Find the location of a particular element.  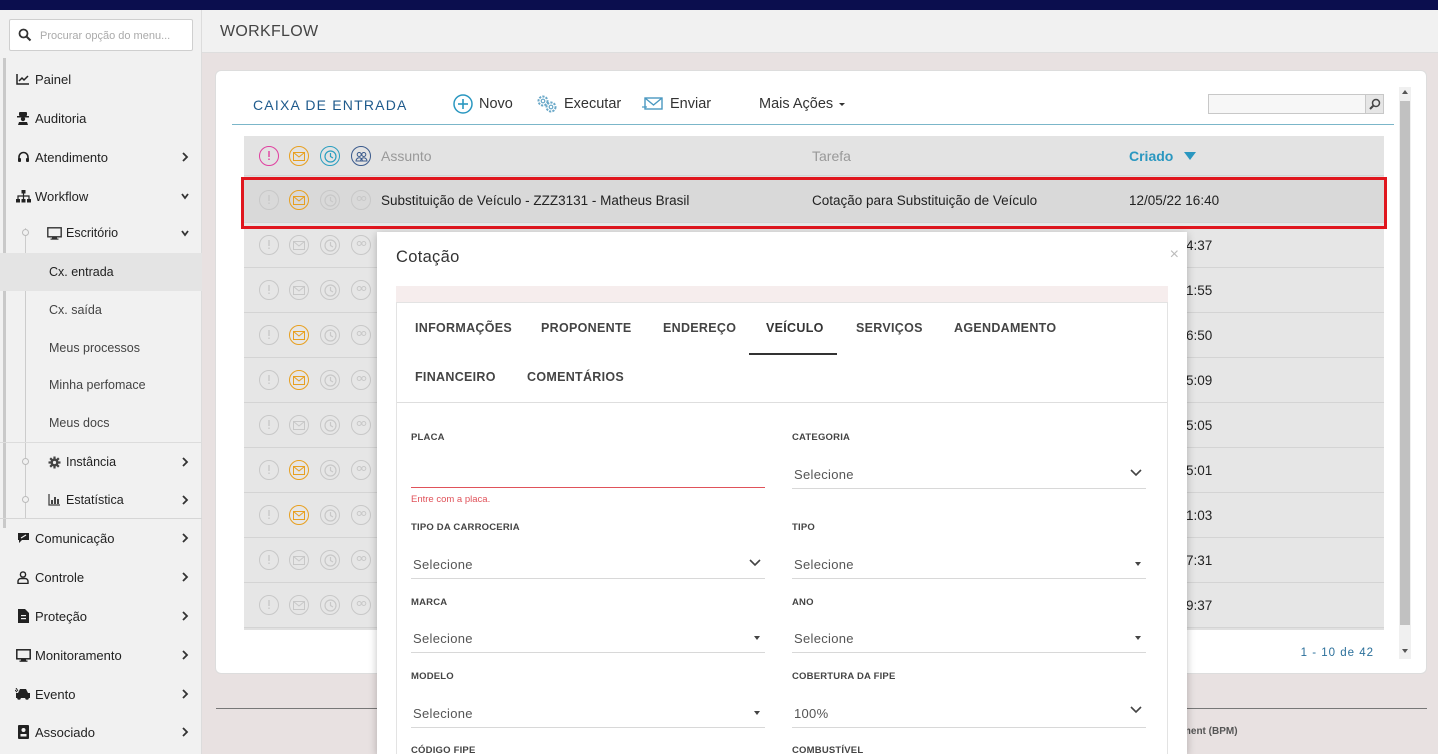

sidebar-item-controle: Controle is located at coordinates (101, 577).